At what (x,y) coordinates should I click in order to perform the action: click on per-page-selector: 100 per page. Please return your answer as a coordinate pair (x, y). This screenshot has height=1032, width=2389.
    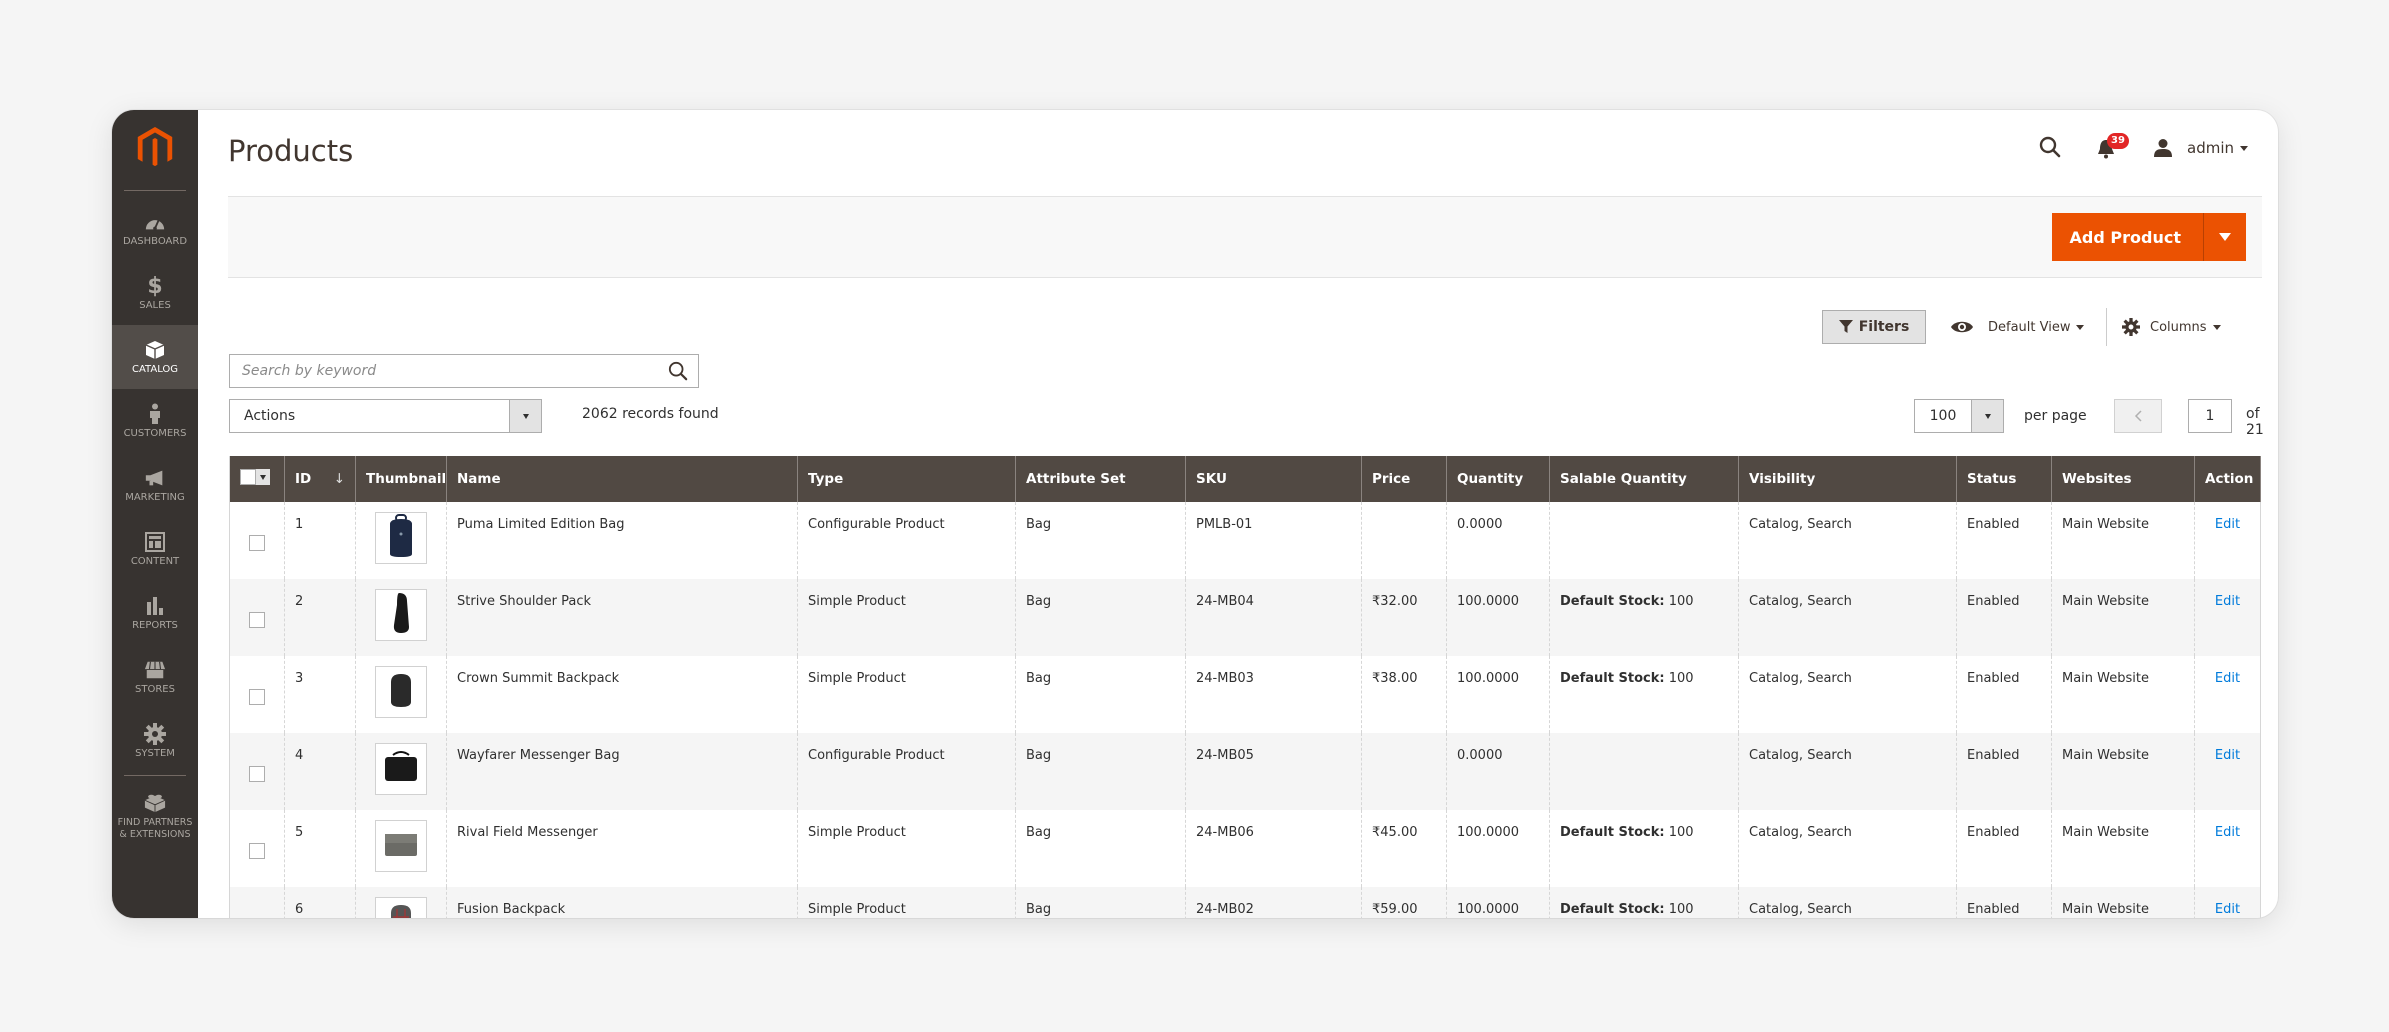
    Looking at the image, I should click on (2000, 416).